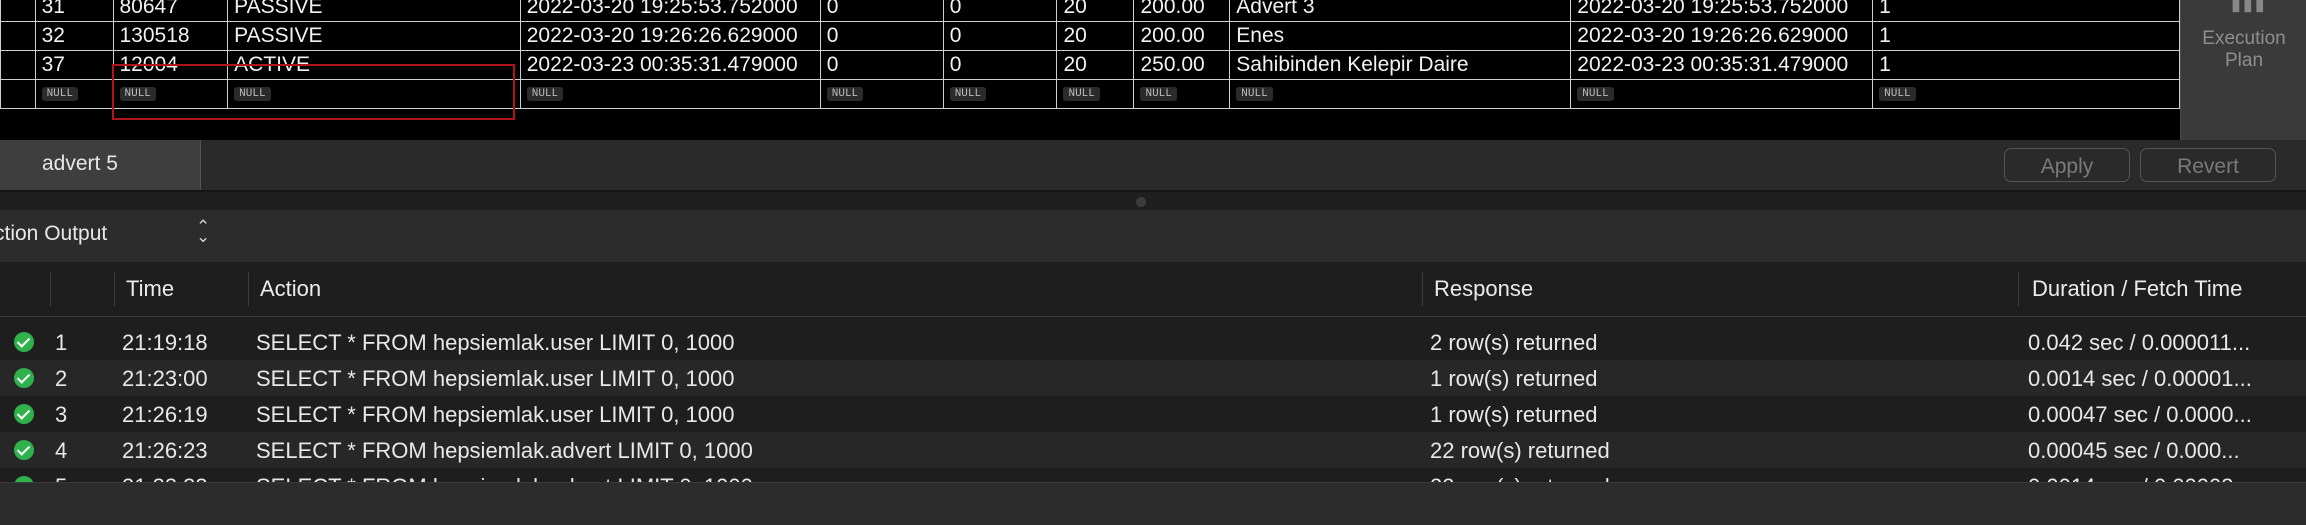 The image size is (2306, 525). What do you see at coordinates (61, 378) in the screenshot?
I see `row-number: 2` at bounding box center [61, 378].